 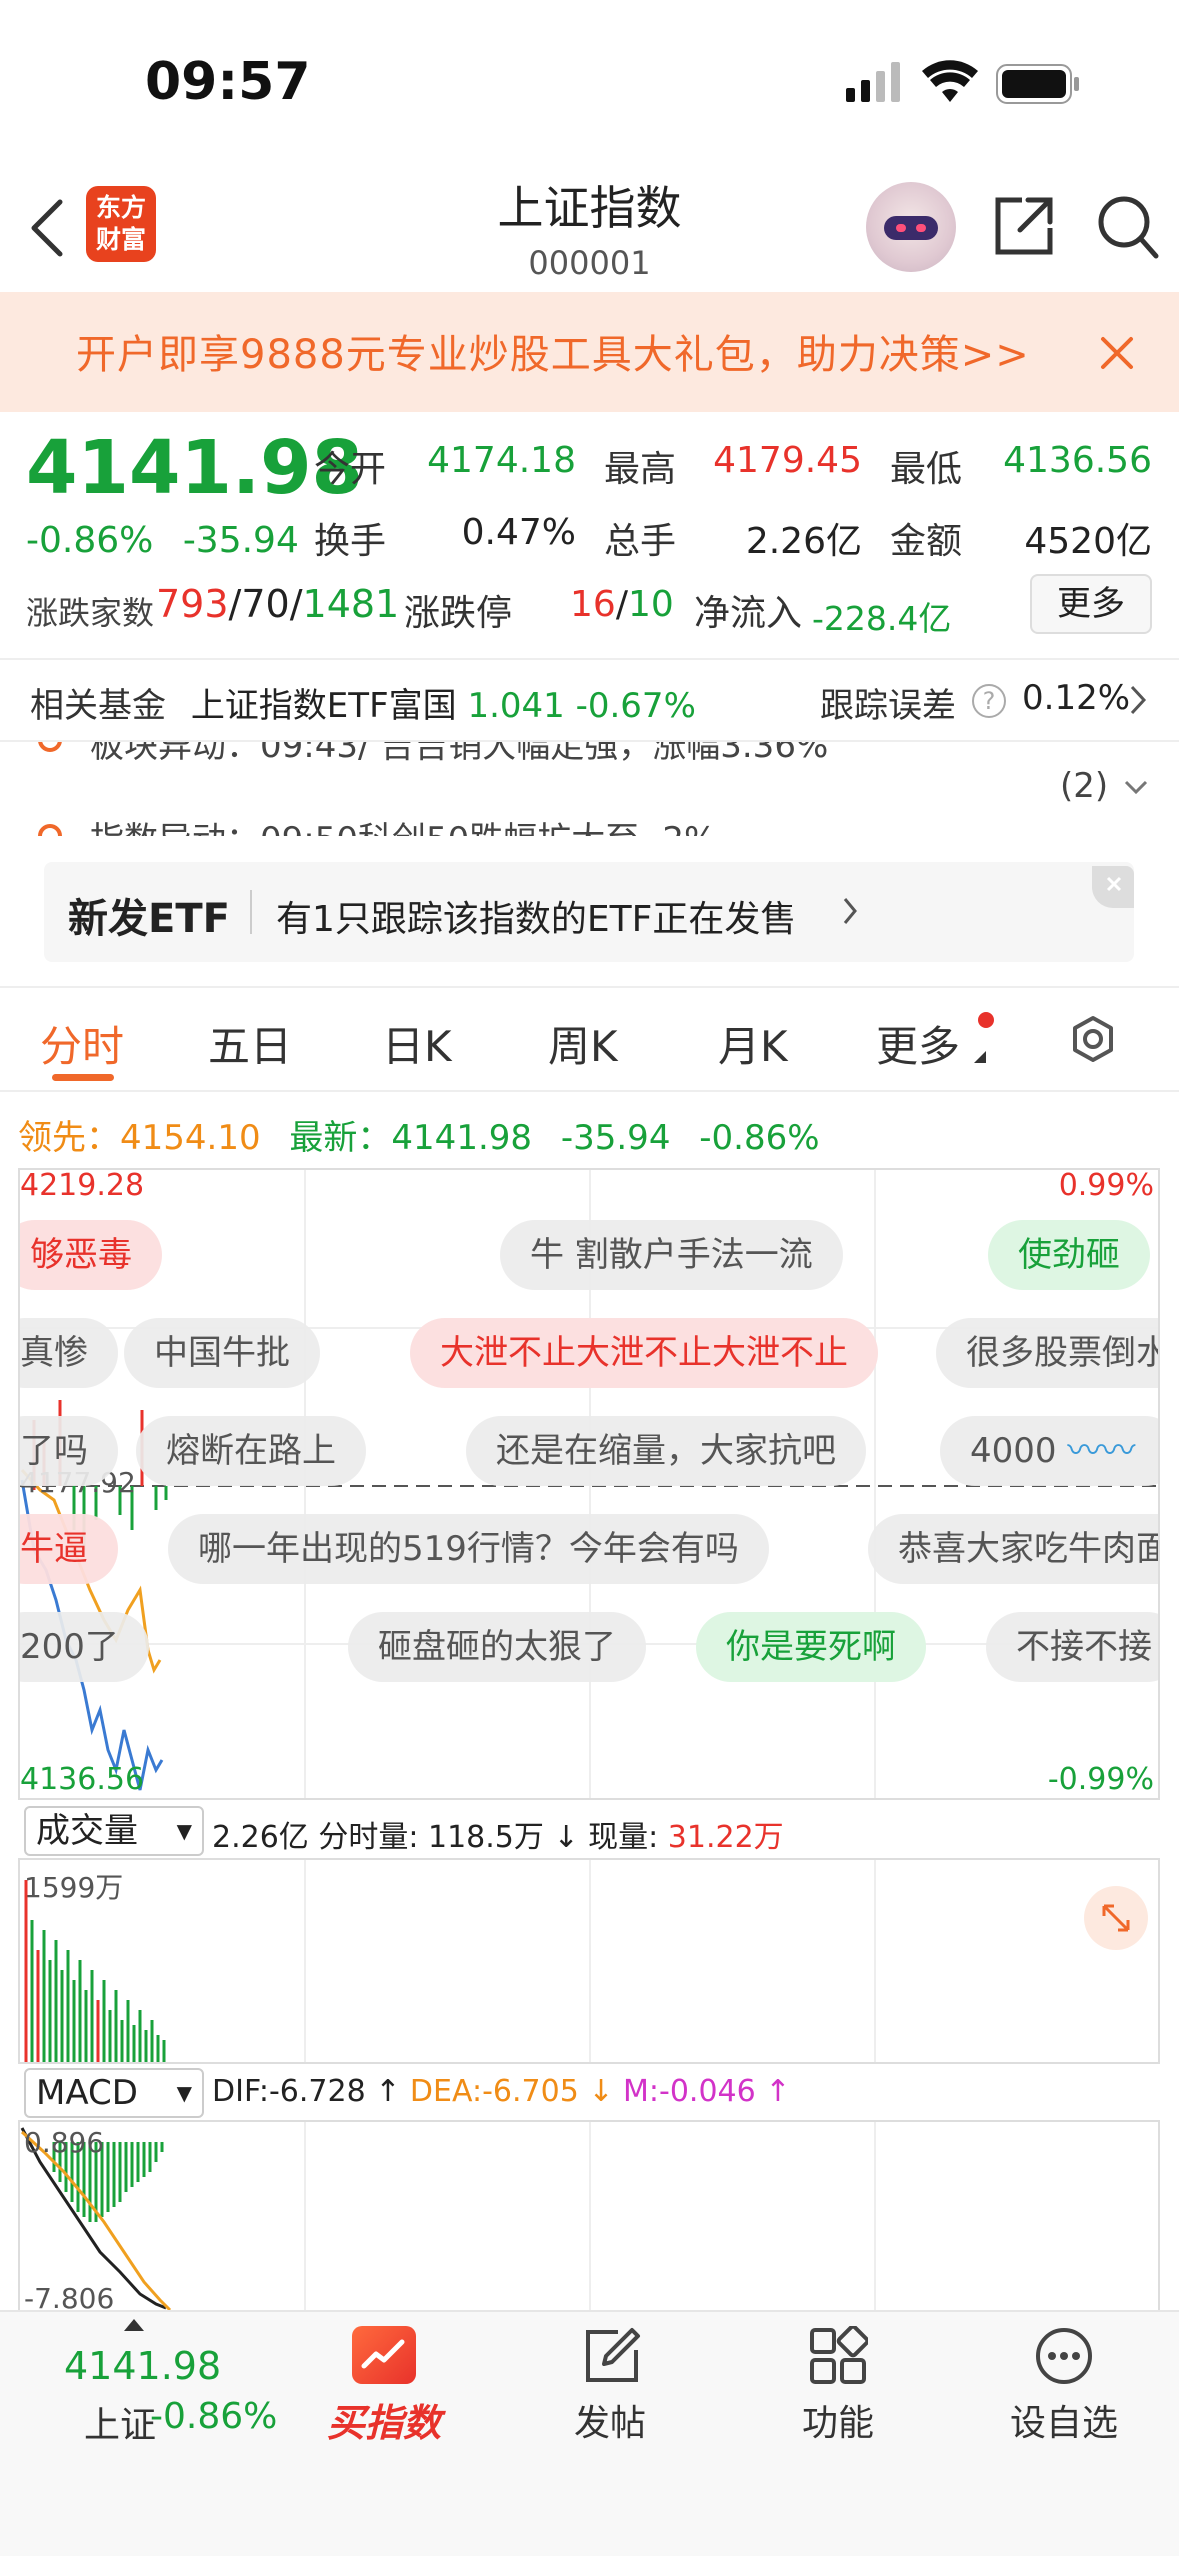 I want to click on breadth-values: 793/70/1481, so click(x=278, y=604).